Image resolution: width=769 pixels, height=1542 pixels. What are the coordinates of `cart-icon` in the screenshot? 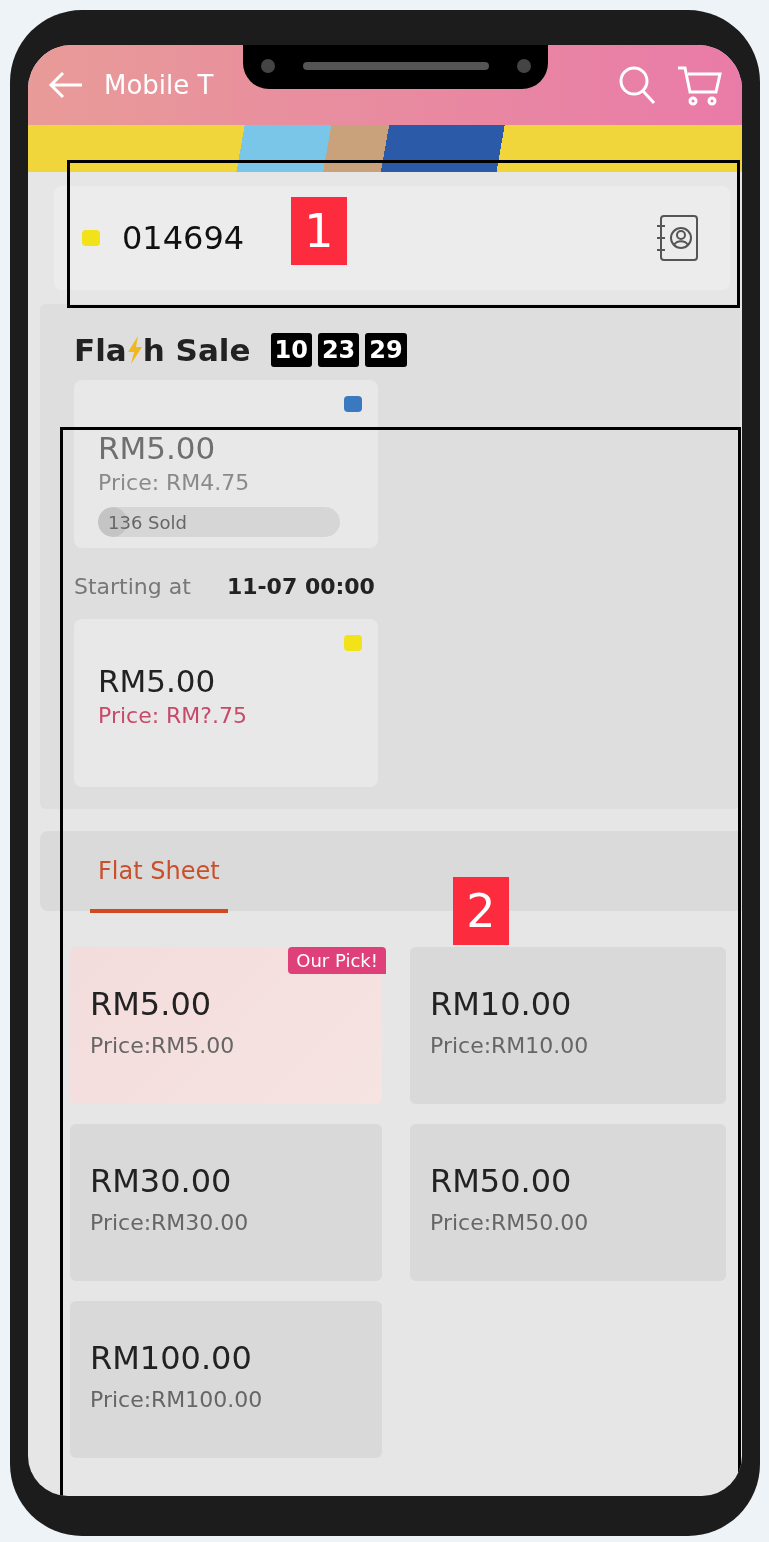 It's located at (699, 85).